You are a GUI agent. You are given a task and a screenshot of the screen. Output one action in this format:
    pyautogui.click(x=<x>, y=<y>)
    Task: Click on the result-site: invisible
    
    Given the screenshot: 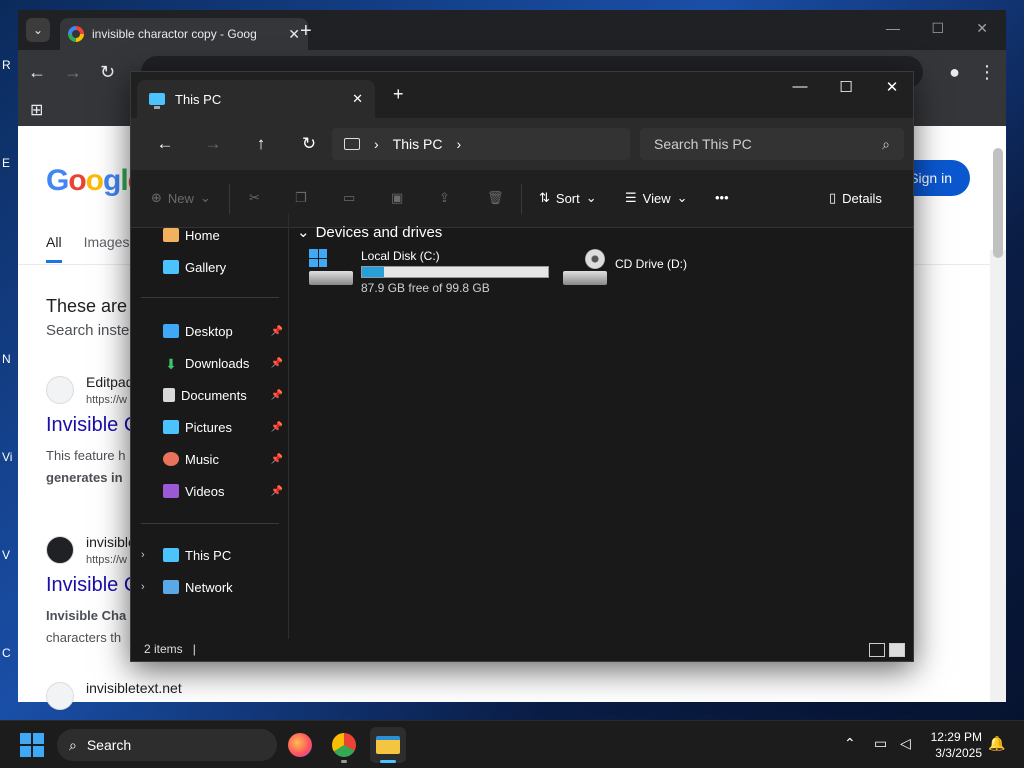 What is the action you would take?
    pyautogui.click(x=111, y=542)
    